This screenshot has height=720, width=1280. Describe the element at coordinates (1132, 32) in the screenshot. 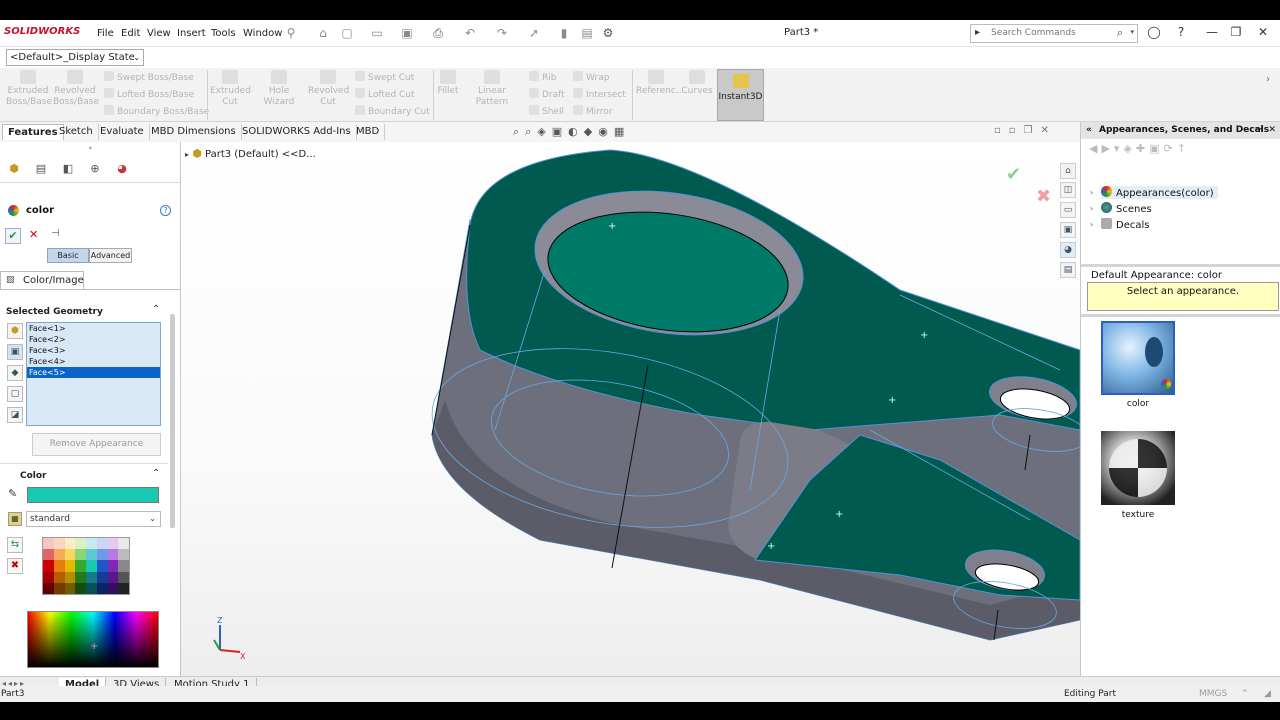

I see `chevron-down-icon: ▾` at that location.